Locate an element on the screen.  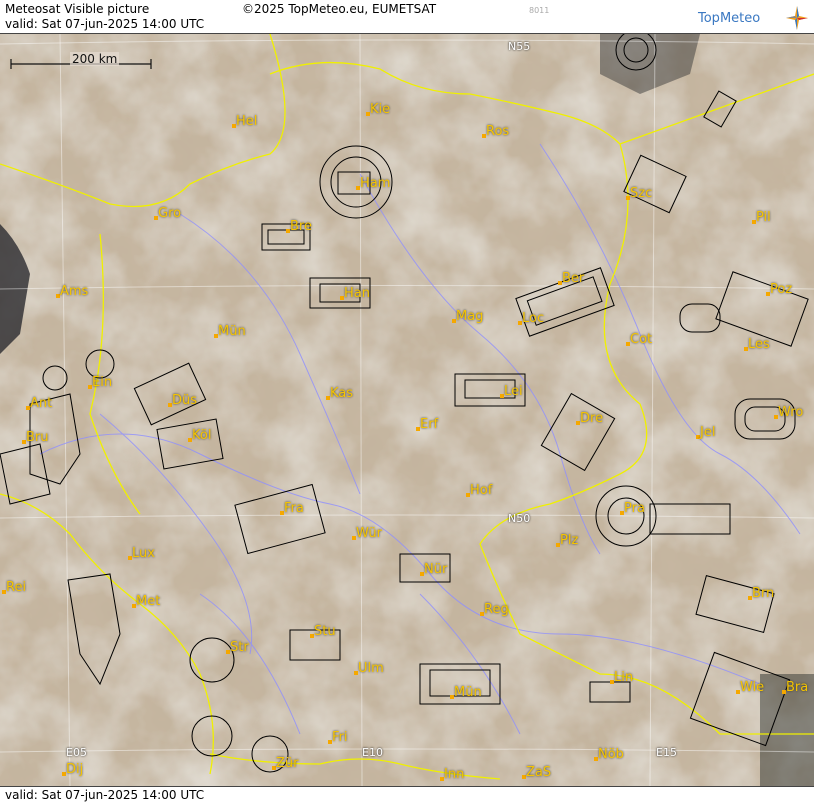
logo-text: TopMeteo is located at coordinates (729, 18).